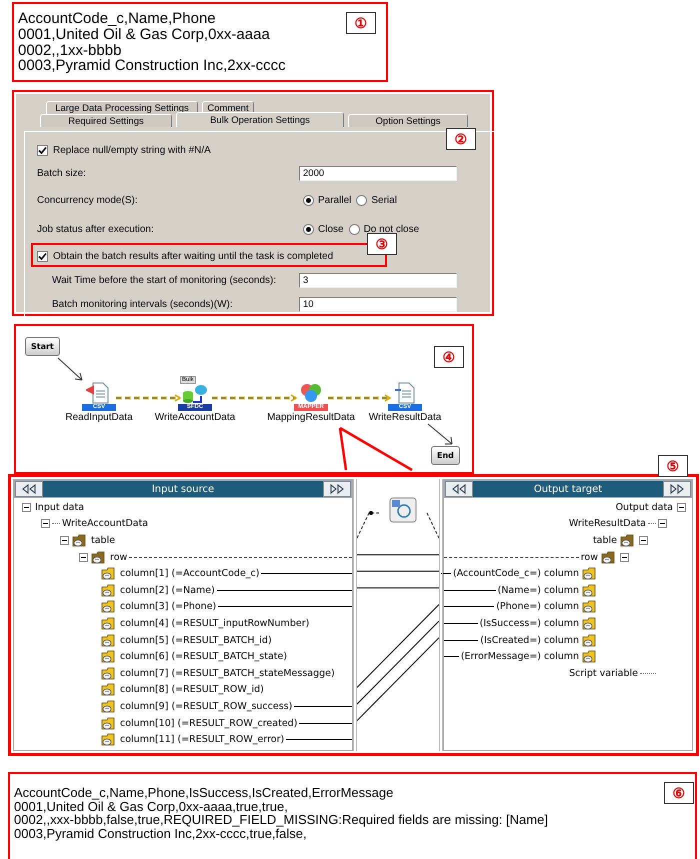 The image size is (700, 859). What do you see at coordinates (204, 793) in the screenshot?
I see `csv-line: AccountCode_c,Name,Phone,IsSuccess,IsCreated,ErrorMessage` at bounding box center [204, 793].